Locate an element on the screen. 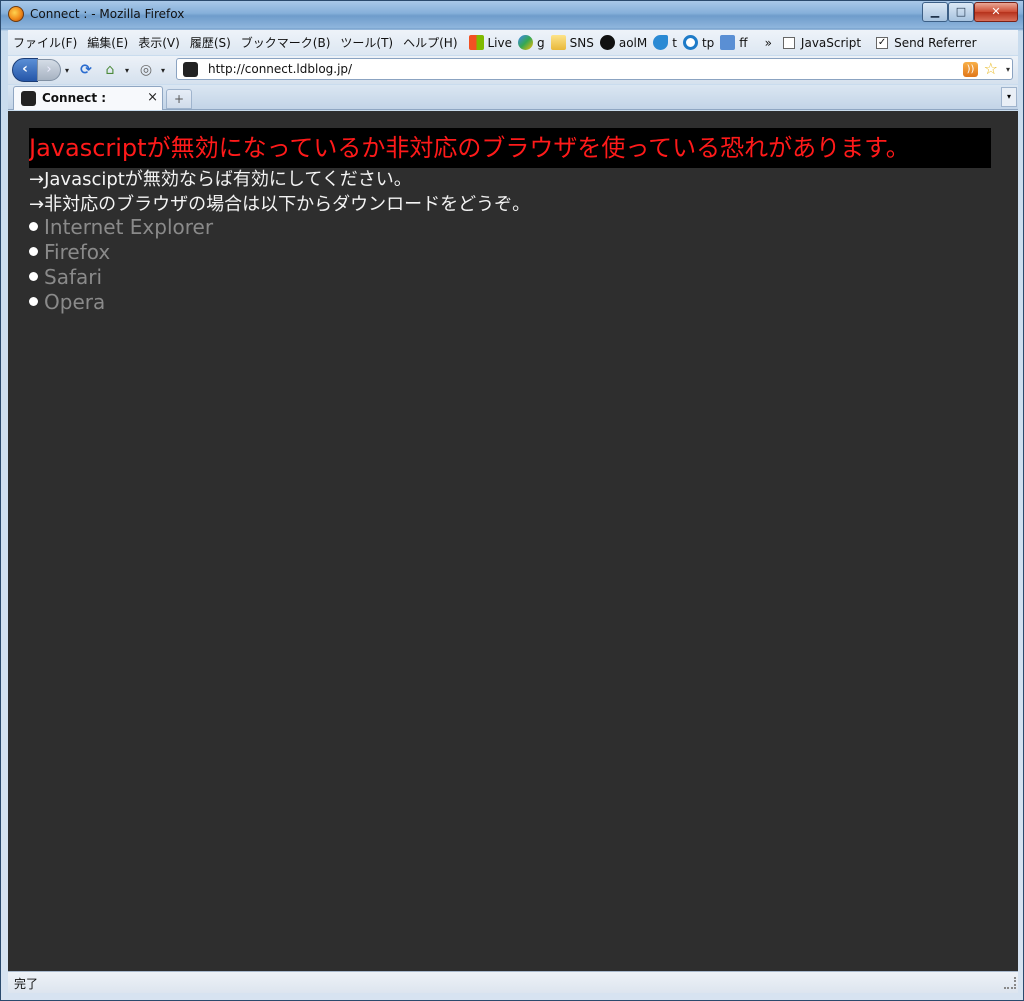 The height and width of the screenshot is (1001, 1024). new-tab-button: + is located at coordinates (179, 99).